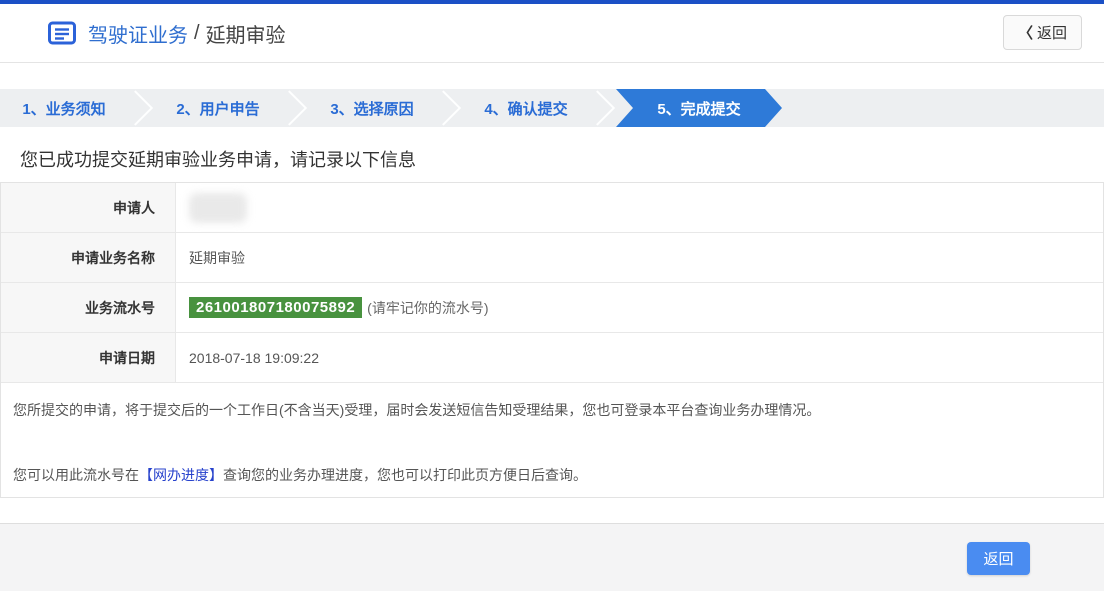 This screenshot has height=597, width=1112. What do you see at coordinates (552, 258) in the screenshot?
I see `table-row-business-name: 申请业务名称 延期审验` at bounding box center [552, 258].